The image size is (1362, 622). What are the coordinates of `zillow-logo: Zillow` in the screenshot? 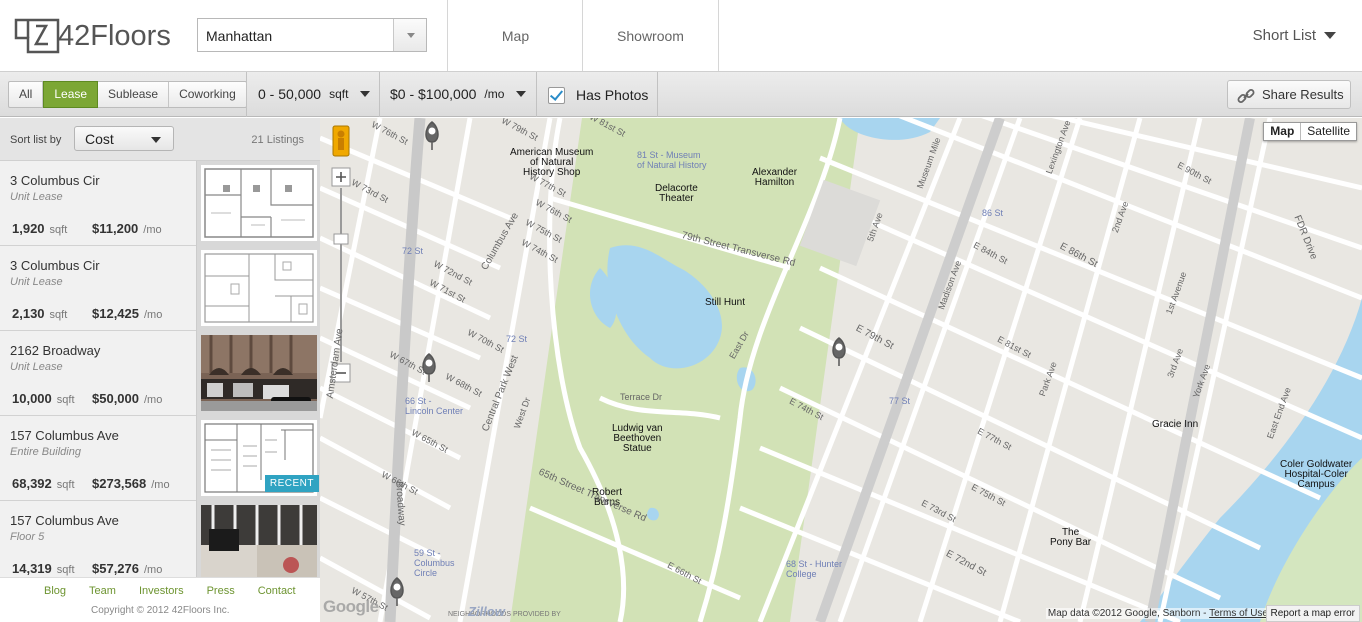 It's located at (486, 611).